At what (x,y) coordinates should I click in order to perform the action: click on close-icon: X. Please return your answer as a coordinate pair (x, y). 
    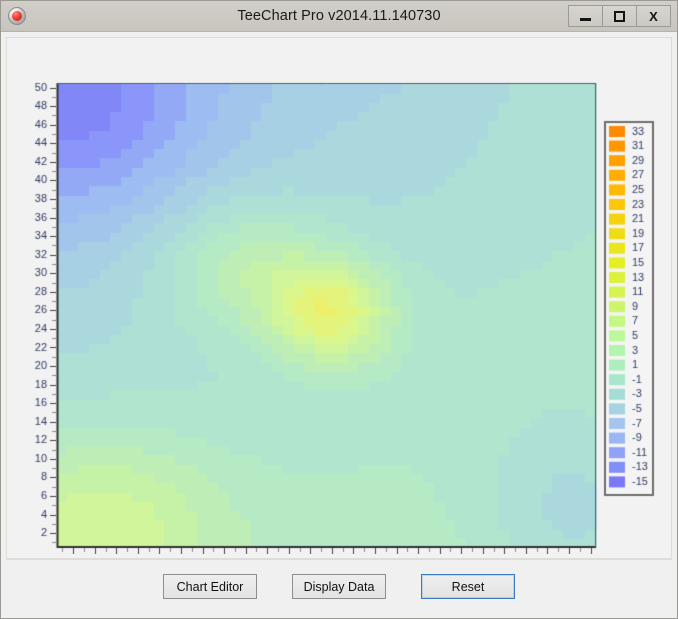
    Looking at the image, I should click on (653, 16).